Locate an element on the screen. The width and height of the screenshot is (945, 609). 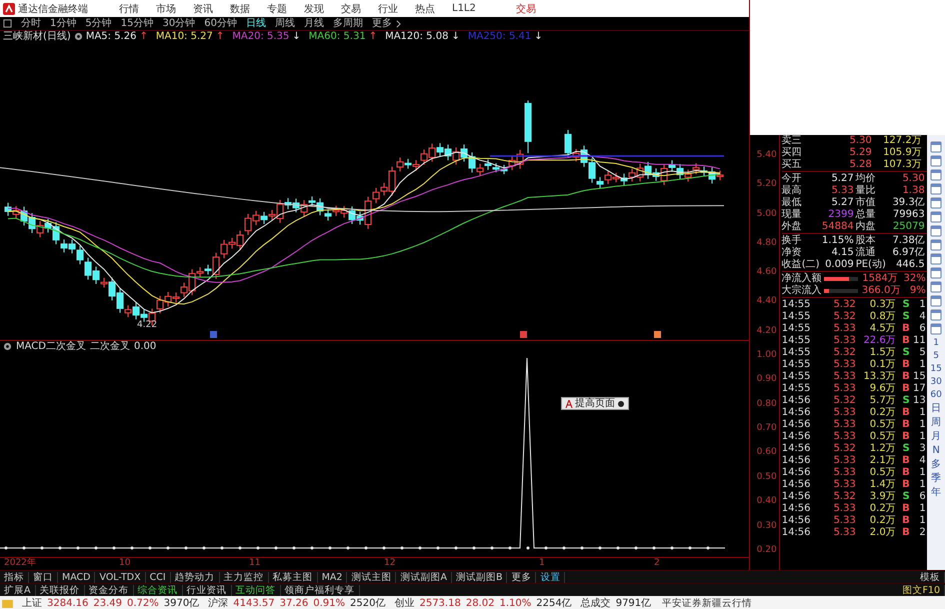
period-tab: 60分钟 is located at coordinates (220, 24).